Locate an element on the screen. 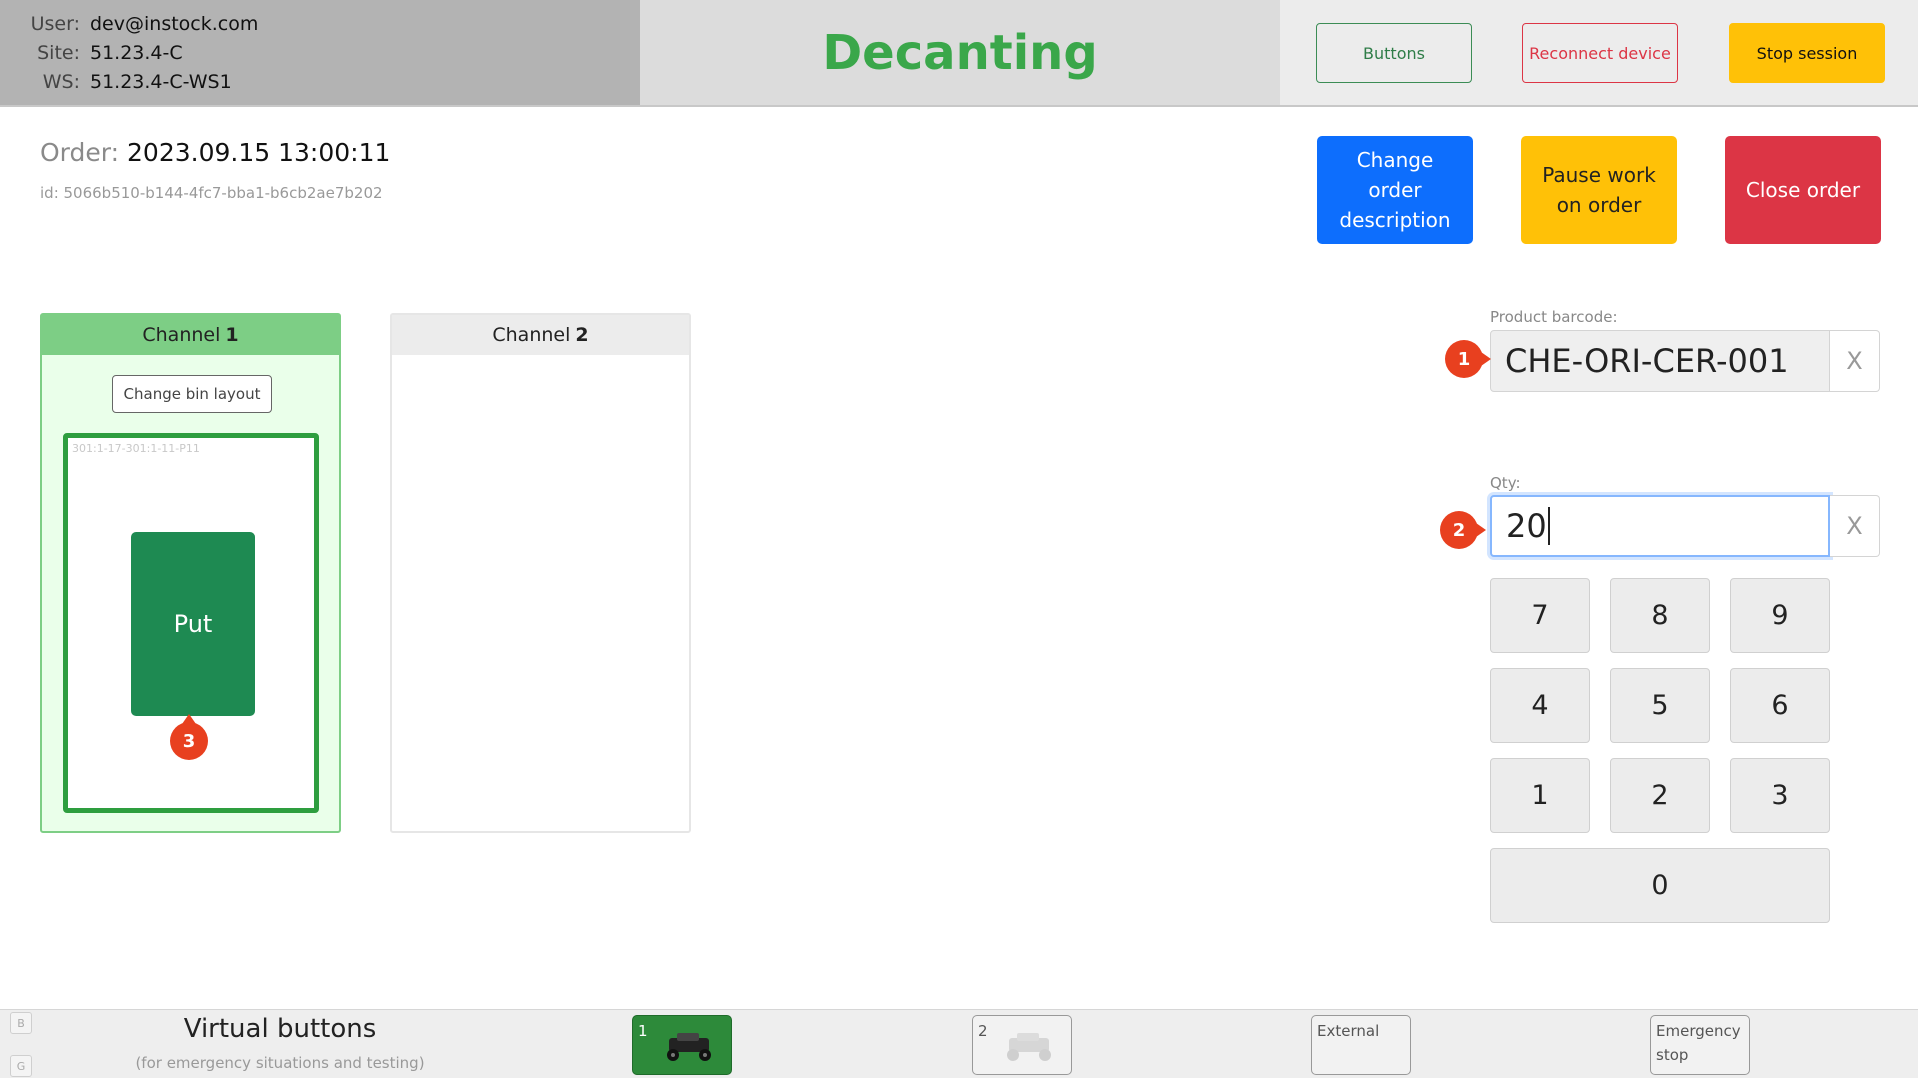 The image size is (1918, 1078). quantity-label: Qty: is located at coordinates (1505, 483).